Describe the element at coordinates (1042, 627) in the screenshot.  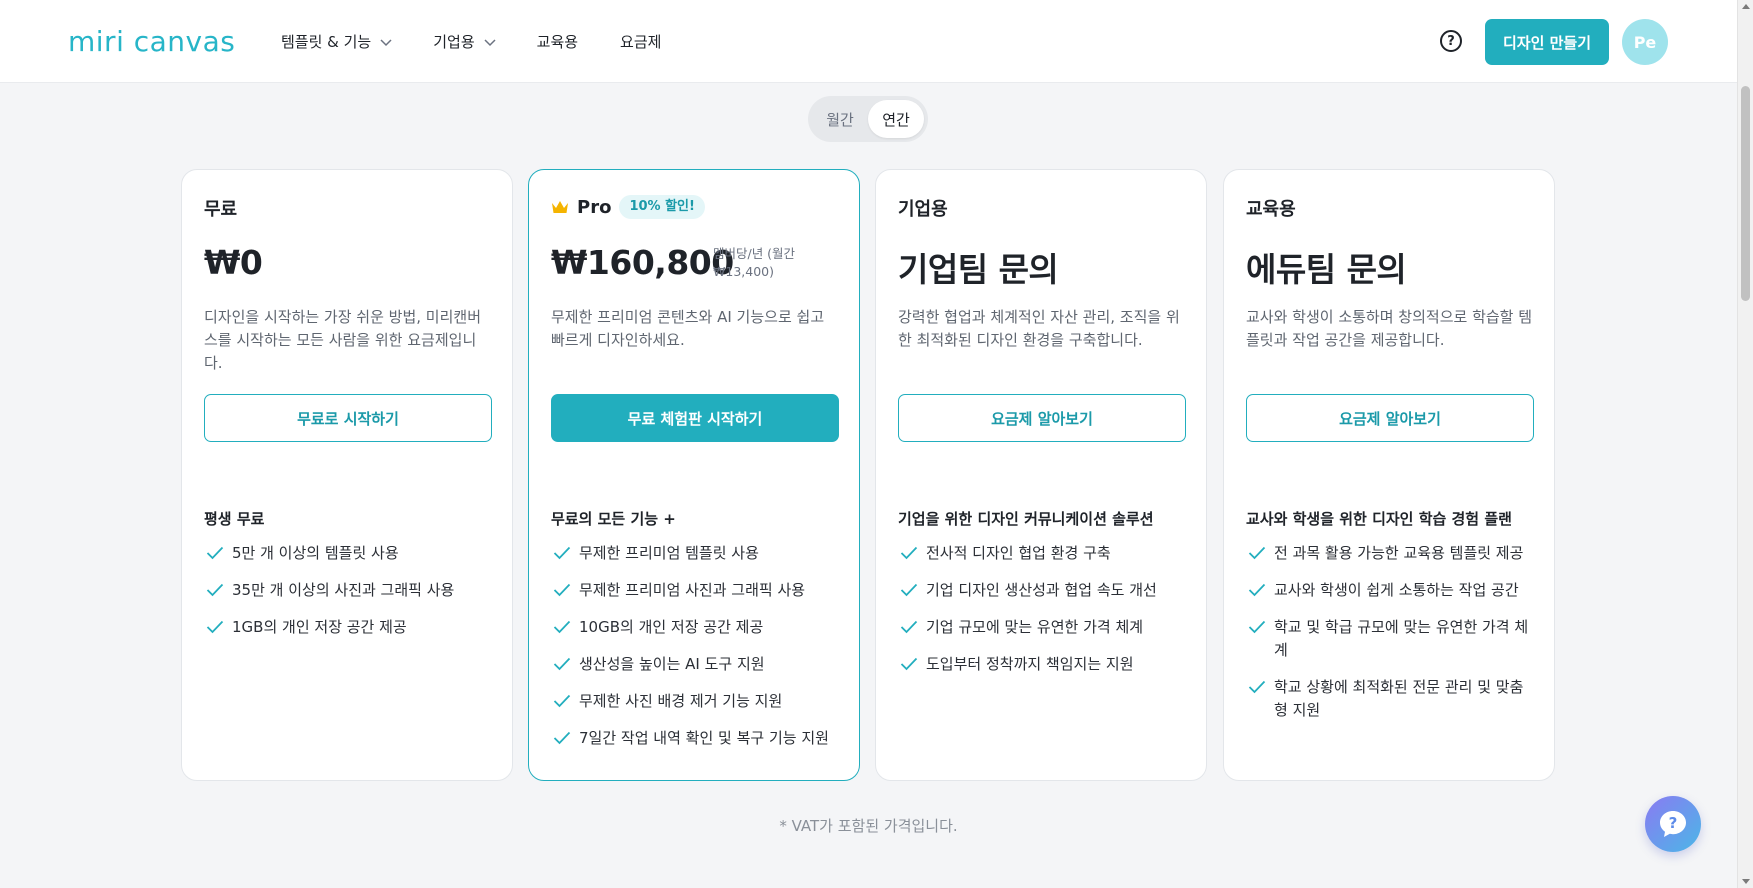
I see `feature-item: 기업 규모에 맞는 유연한 가격 체계` at that location.